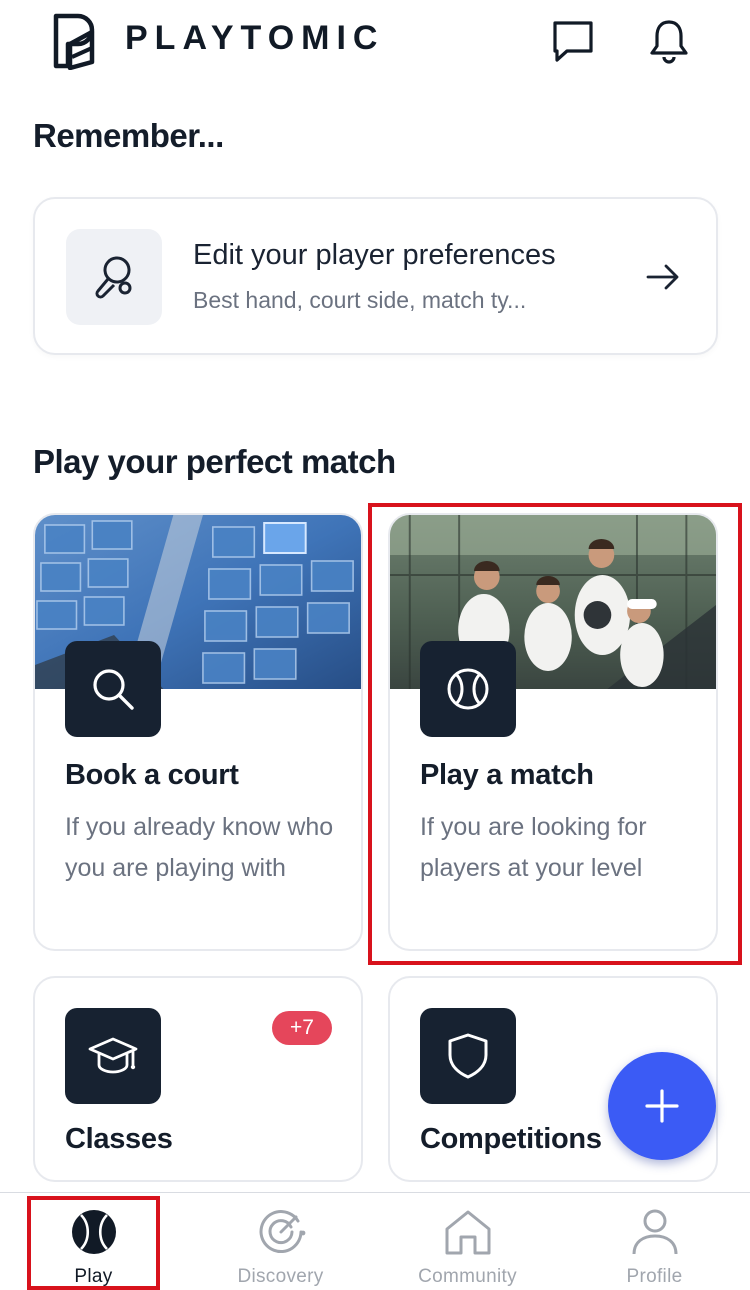  I want to click on tab-play: Play, so click(93, 1241).